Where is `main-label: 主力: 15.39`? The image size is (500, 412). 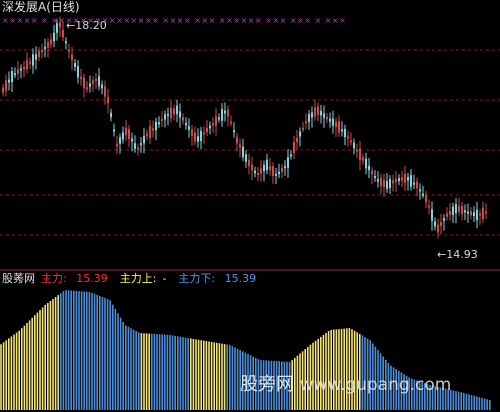
main-label: 主力: 15.39 is located at coordinates (74, 278).